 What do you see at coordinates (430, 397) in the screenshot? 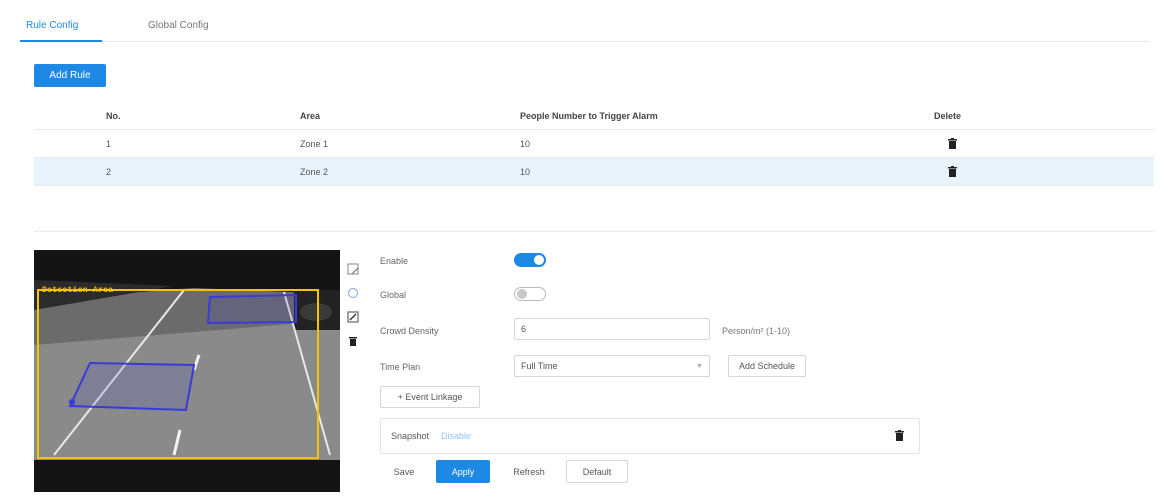
I see `event-linkage-button: + Event Linkage` at bounding box center [430, 397].